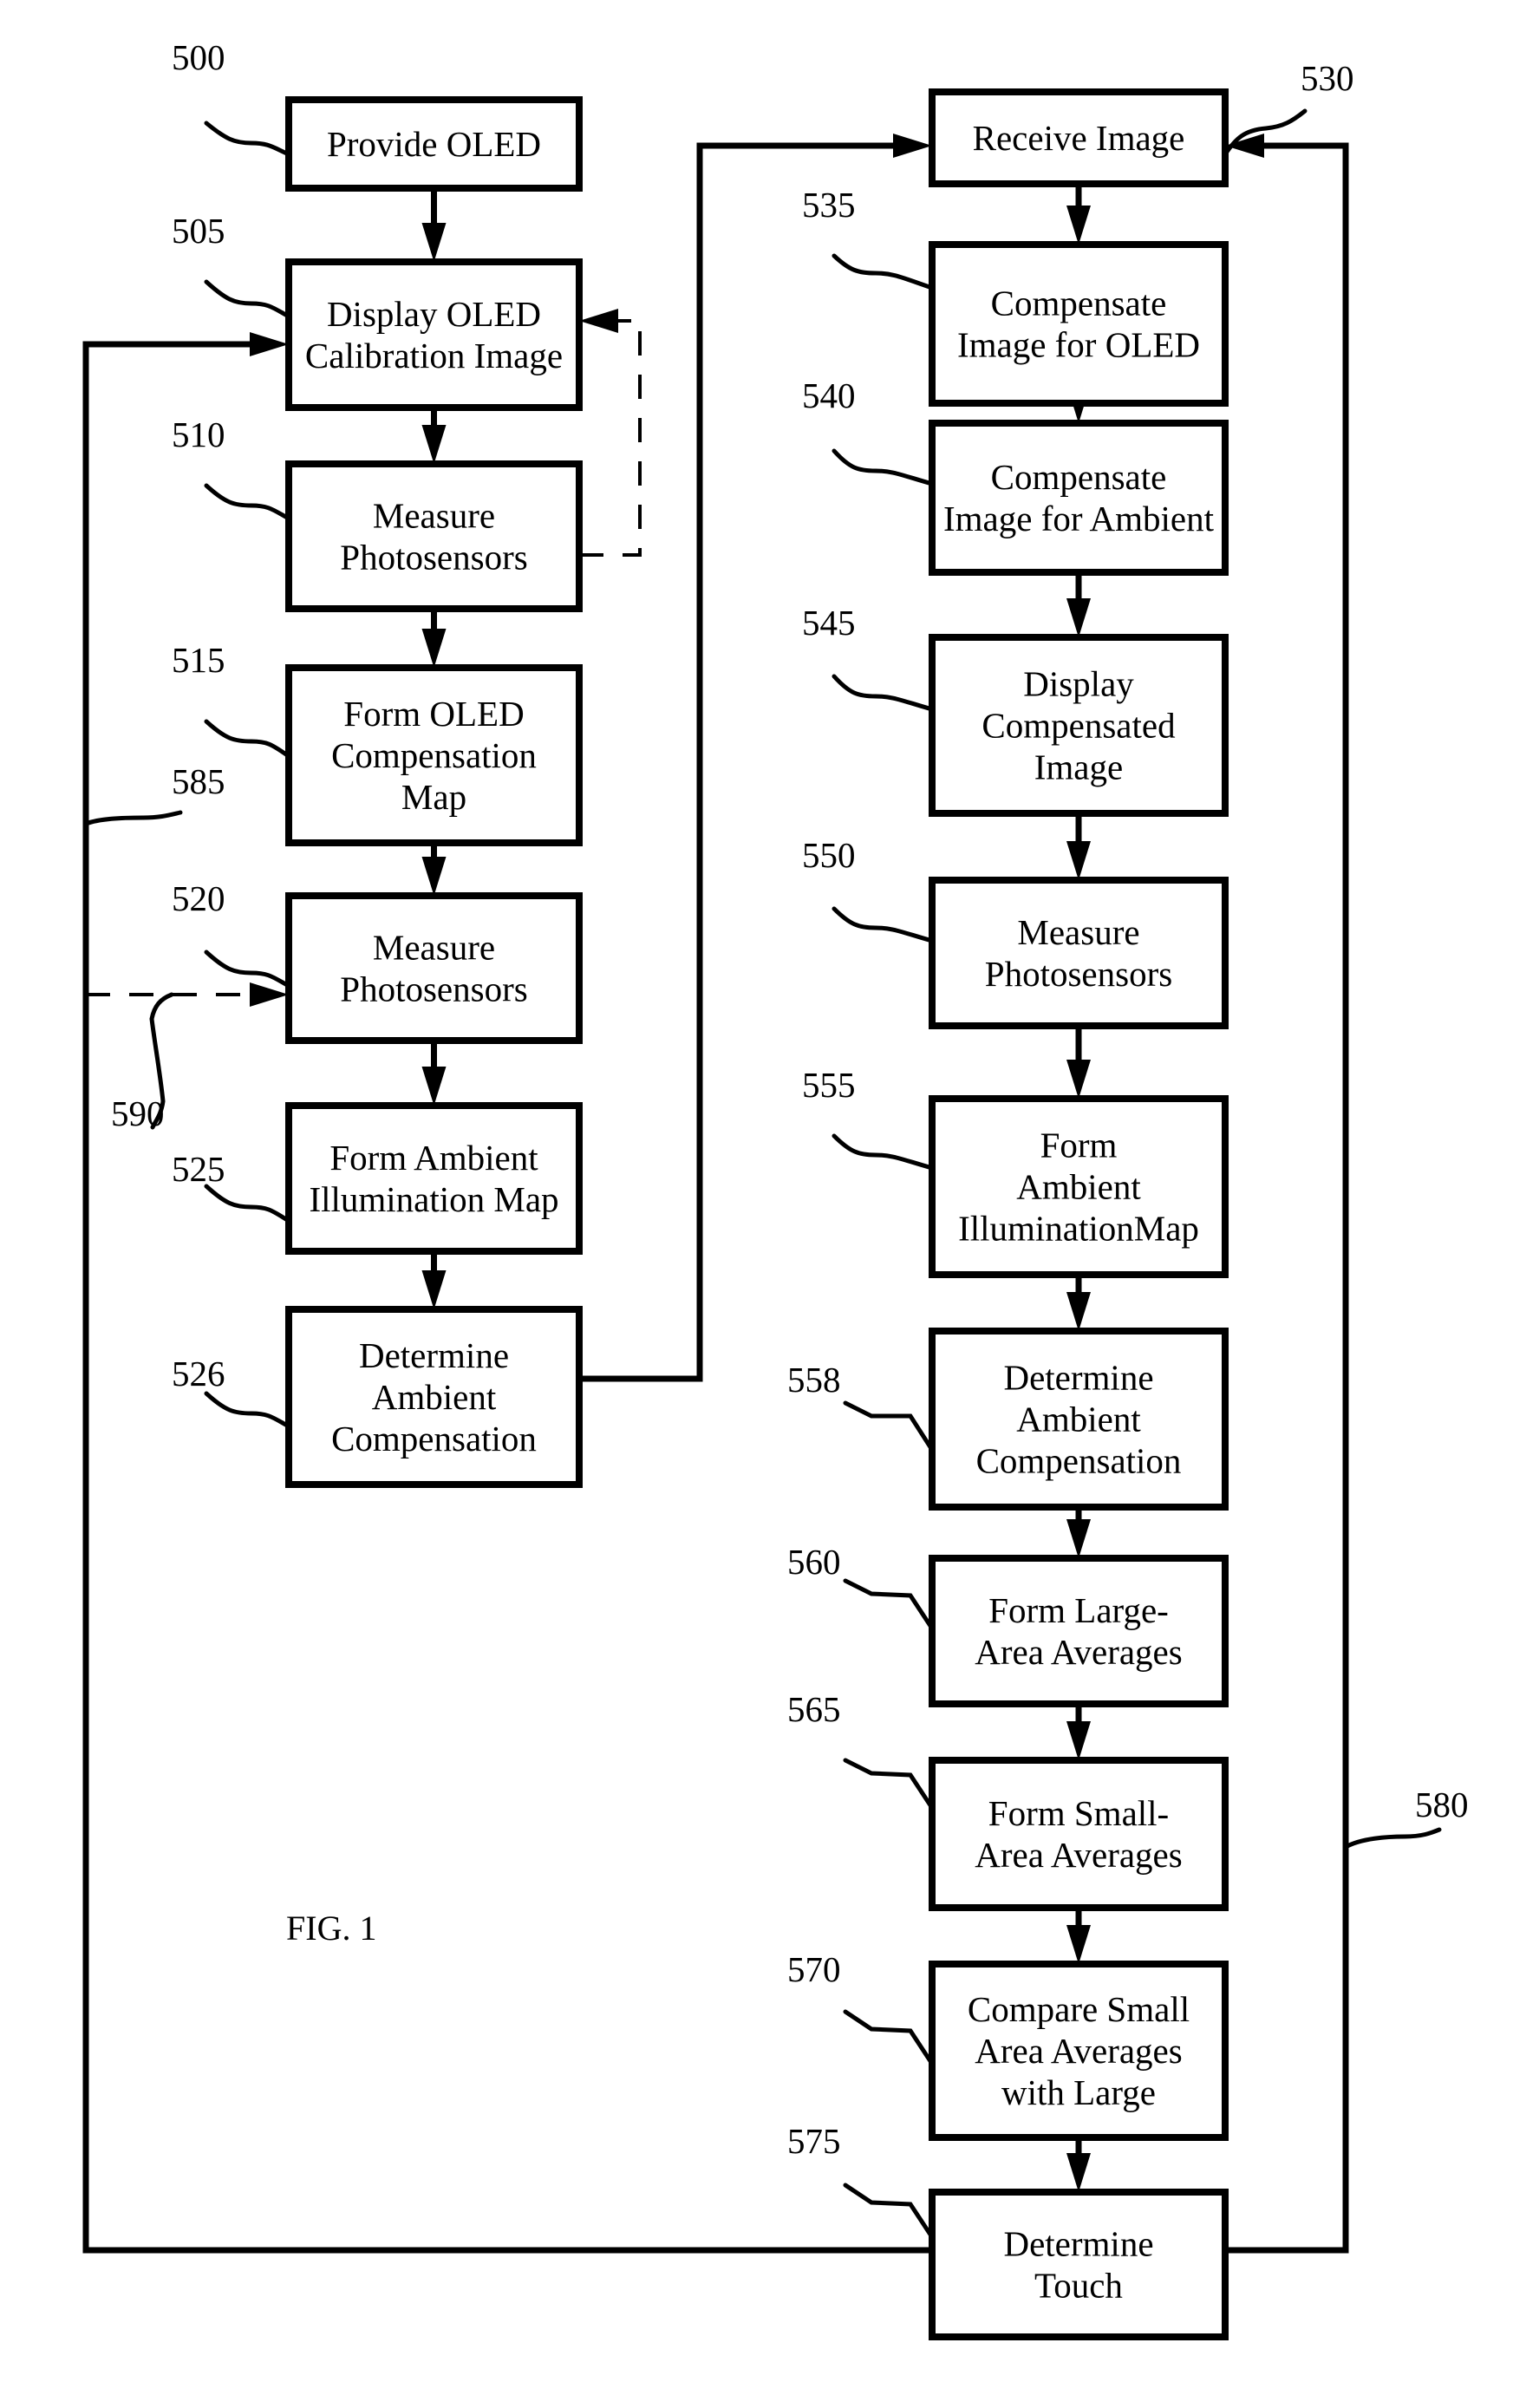  Describe the element at coordinates (198, 781) in the screenshot. I see `reference-numeral: 585` at that location.